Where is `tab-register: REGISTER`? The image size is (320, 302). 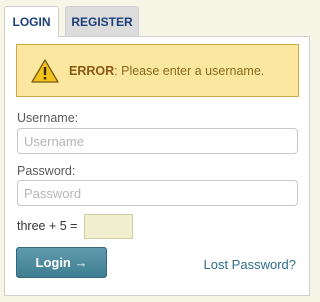 tab-register: REGISTER is located at coordinates (102, 21).